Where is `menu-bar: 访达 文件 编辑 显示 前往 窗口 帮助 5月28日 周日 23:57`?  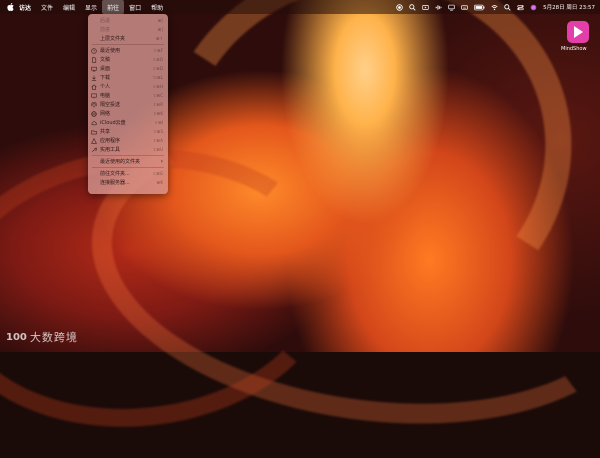
menu-bar: 访达 文件 编辑 显示 前往 窗口 帮助 5月28日 周日 23:57 is located at coordinates (300, 7).